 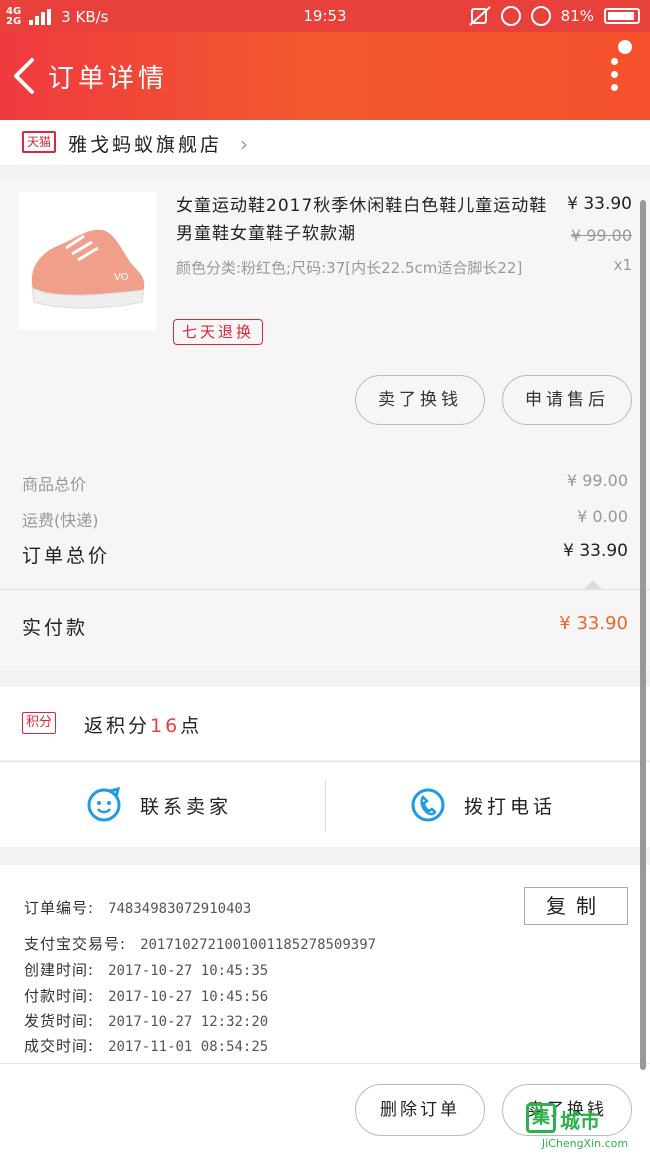 I want to click on order-number-row: 订单编号: 7483498307291040З, so click(x=137, y=907).